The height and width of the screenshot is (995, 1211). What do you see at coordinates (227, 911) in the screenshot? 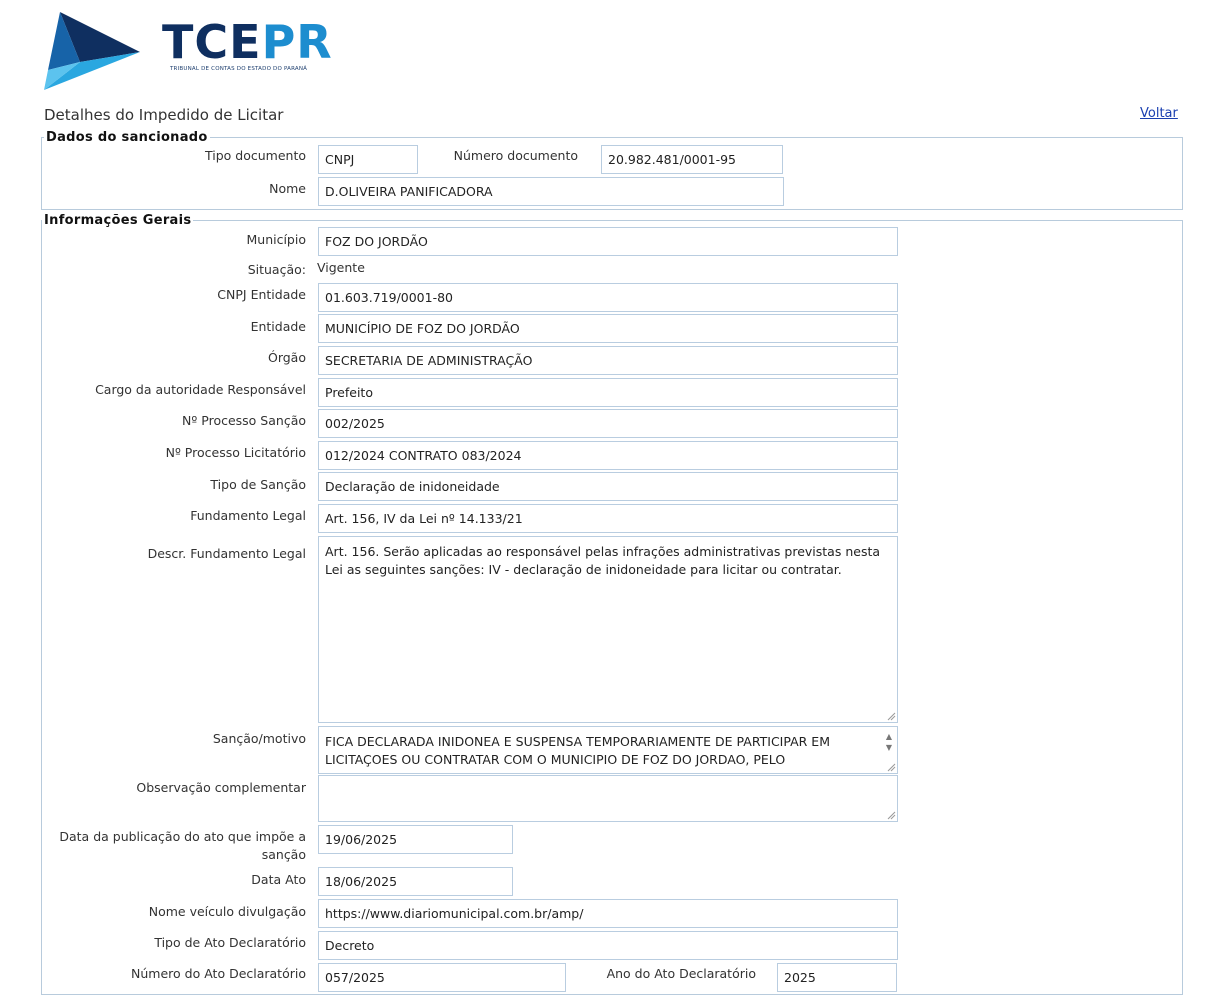
I see `veiculo-label: Nome veículo divulgação` at bounding box center [227, 911].